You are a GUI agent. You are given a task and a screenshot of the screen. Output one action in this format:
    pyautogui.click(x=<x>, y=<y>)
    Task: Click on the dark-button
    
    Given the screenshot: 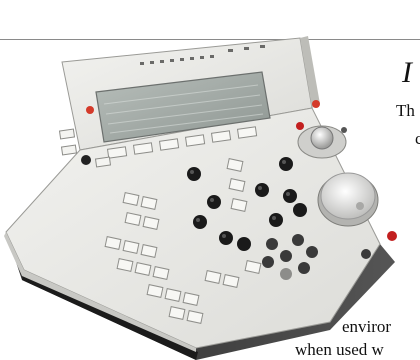 What is the action you would take?
    pyautogui.click(x=366, y=254)
    